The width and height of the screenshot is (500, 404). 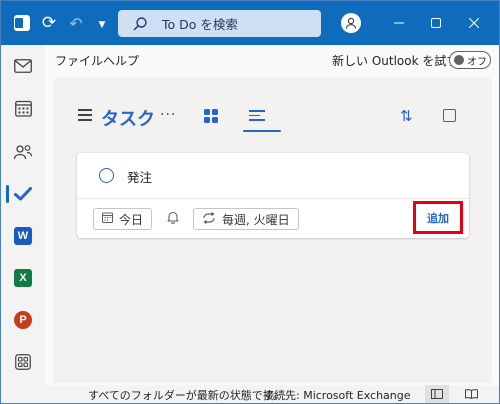 I want to click on maximize-button, so click(x=436, y=23).